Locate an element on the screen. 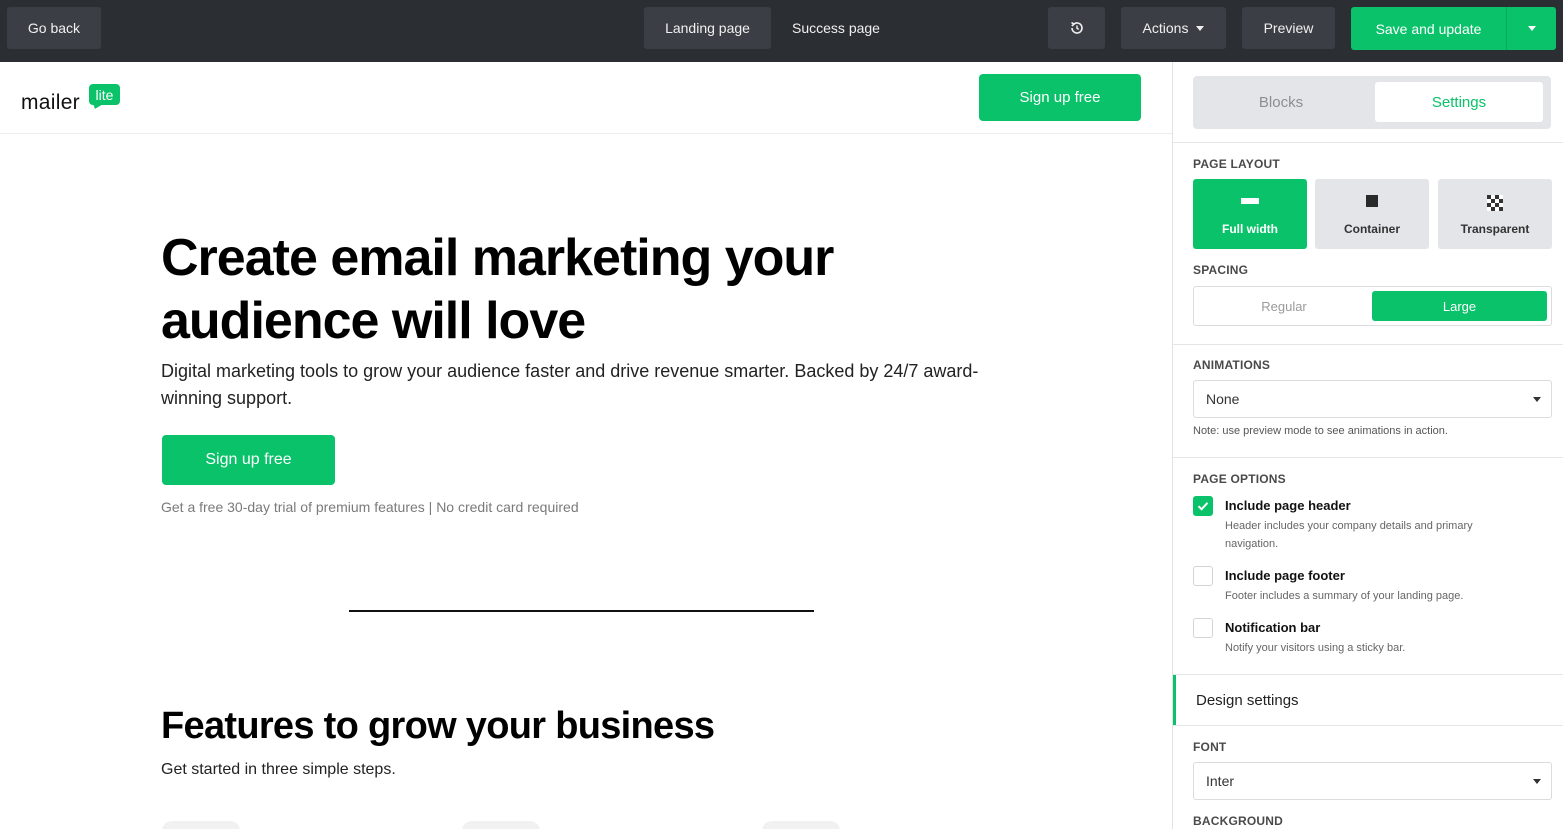 This screenshot has width=1563, height=829. panel-tabs: Blocks Settings is located at coordinates (1372, 102).